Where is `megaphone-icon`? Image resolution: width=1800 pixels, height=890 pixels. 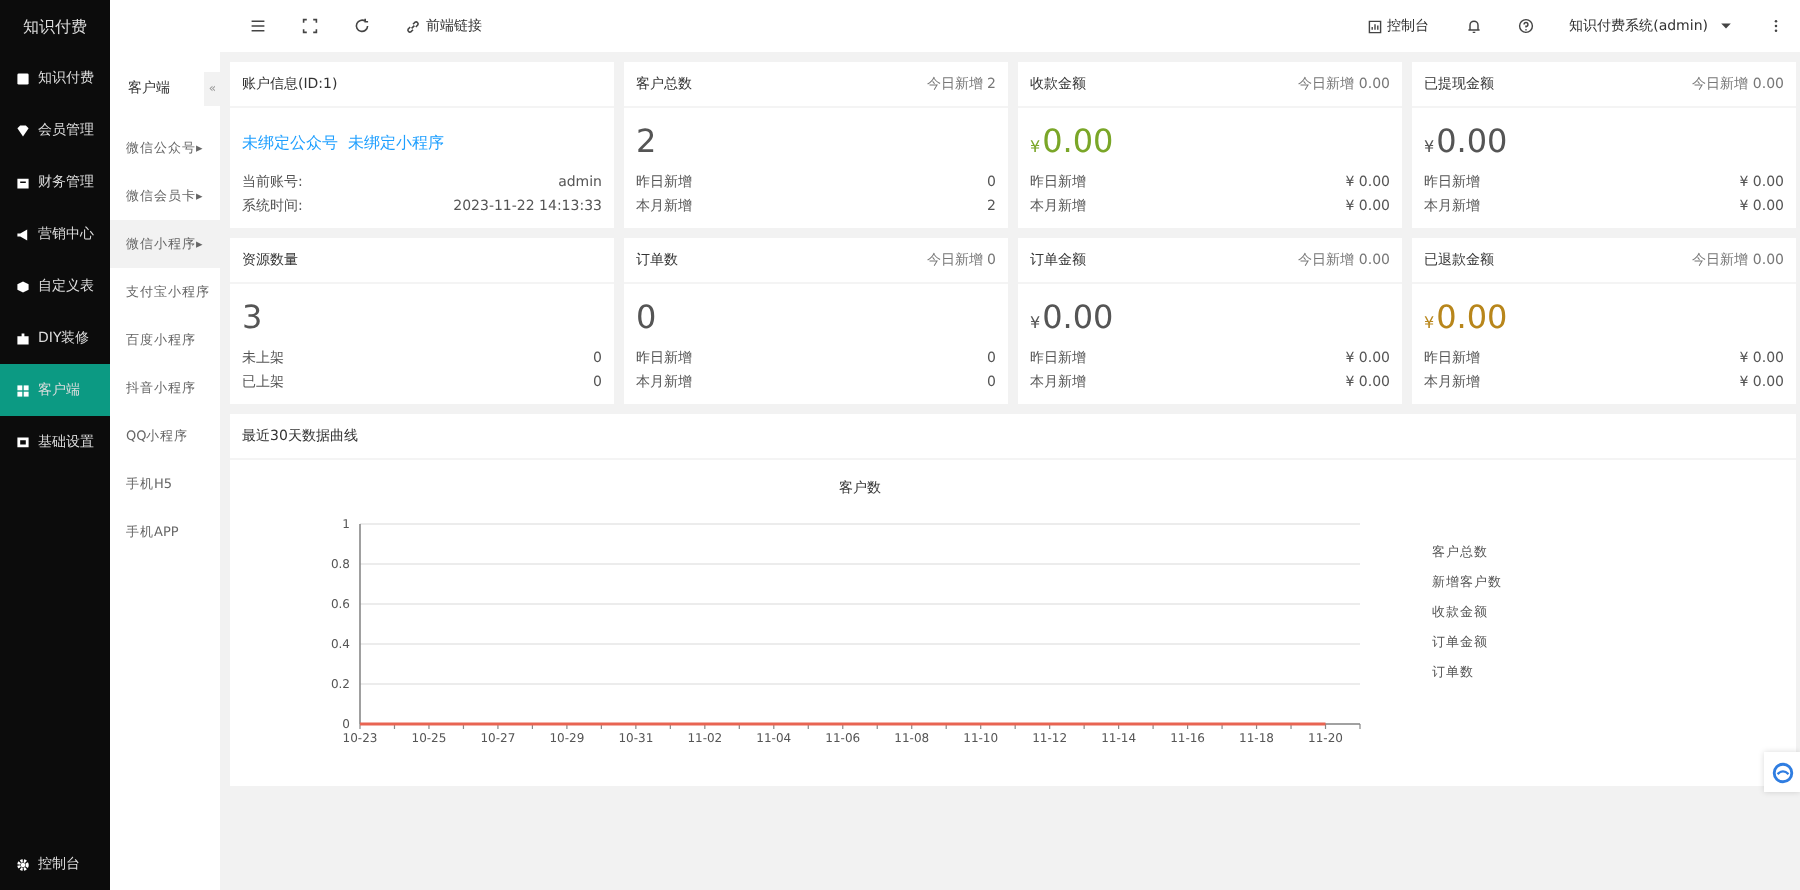
megaphone-icon is located at coordinates (23, 234).